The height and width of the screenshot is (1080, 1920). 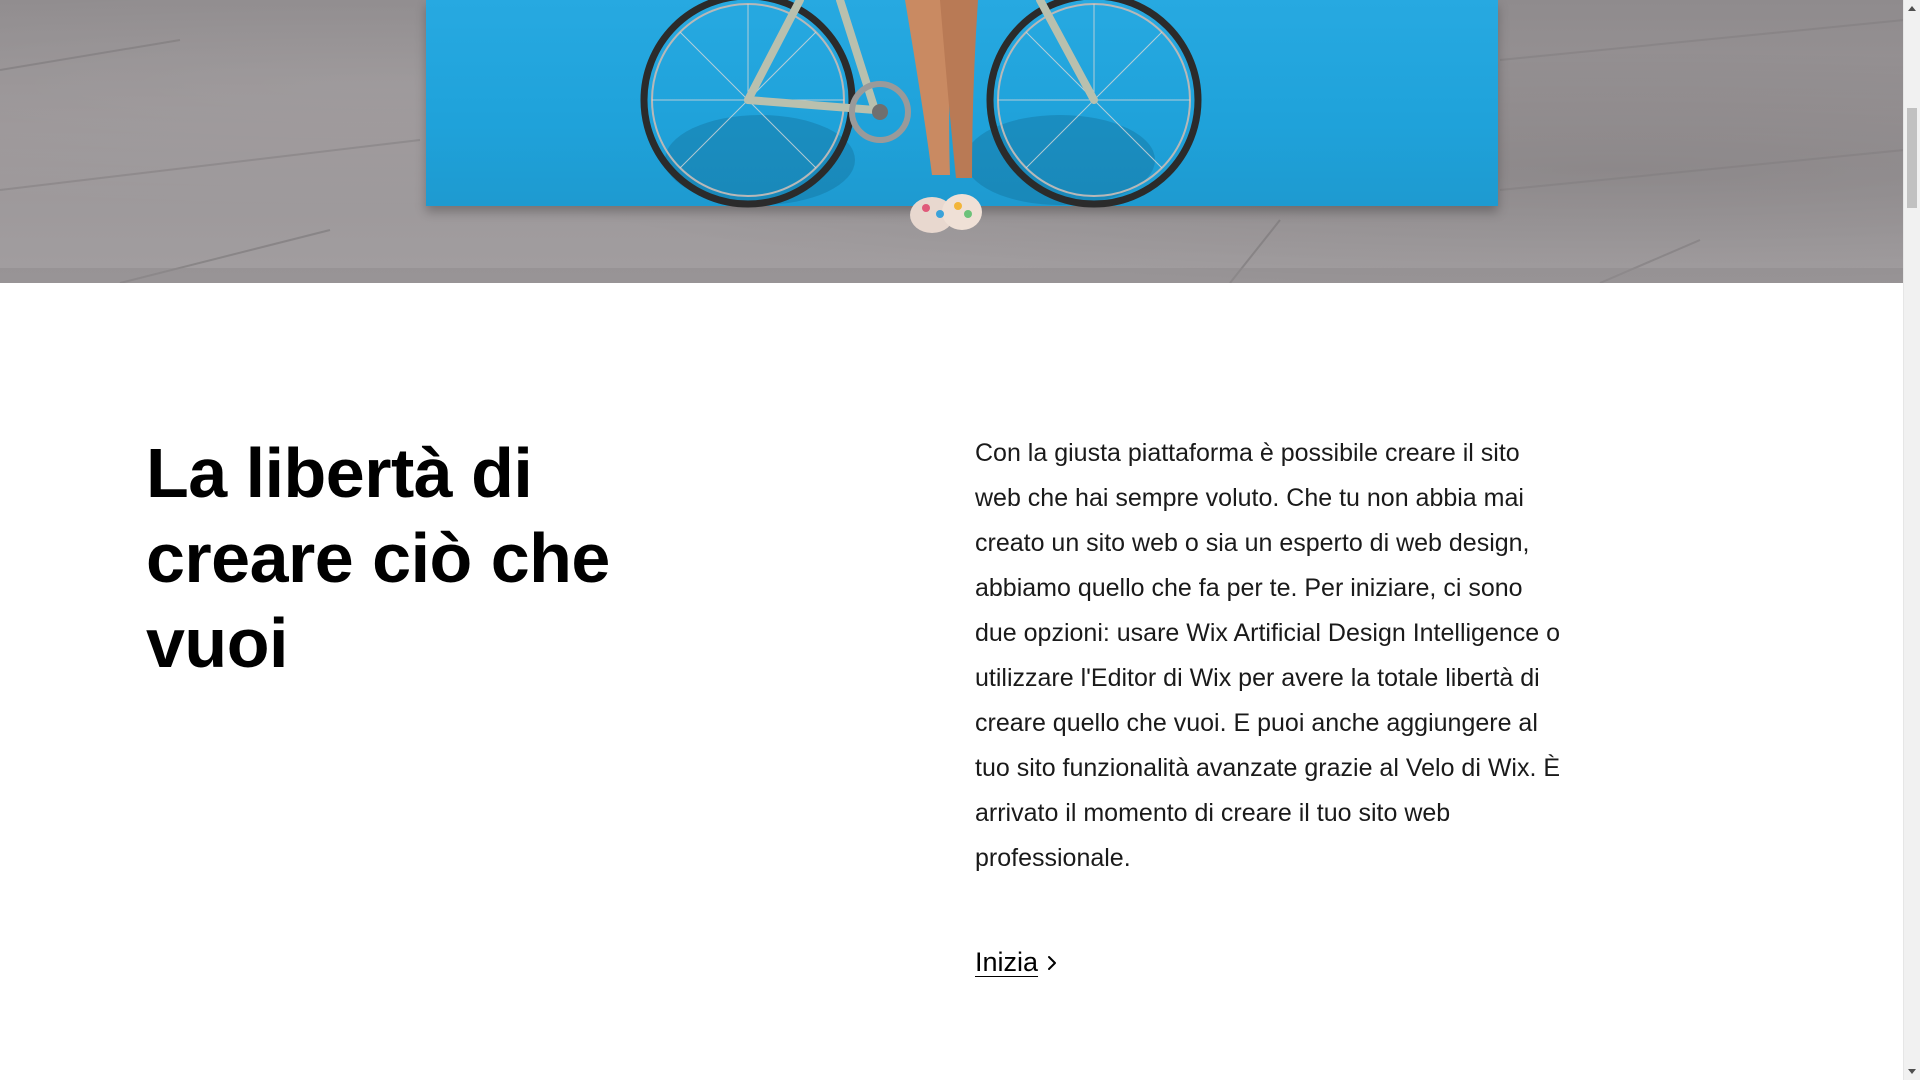 I want to click on headline-line: creare ciò che, so click(x=378, y=558).